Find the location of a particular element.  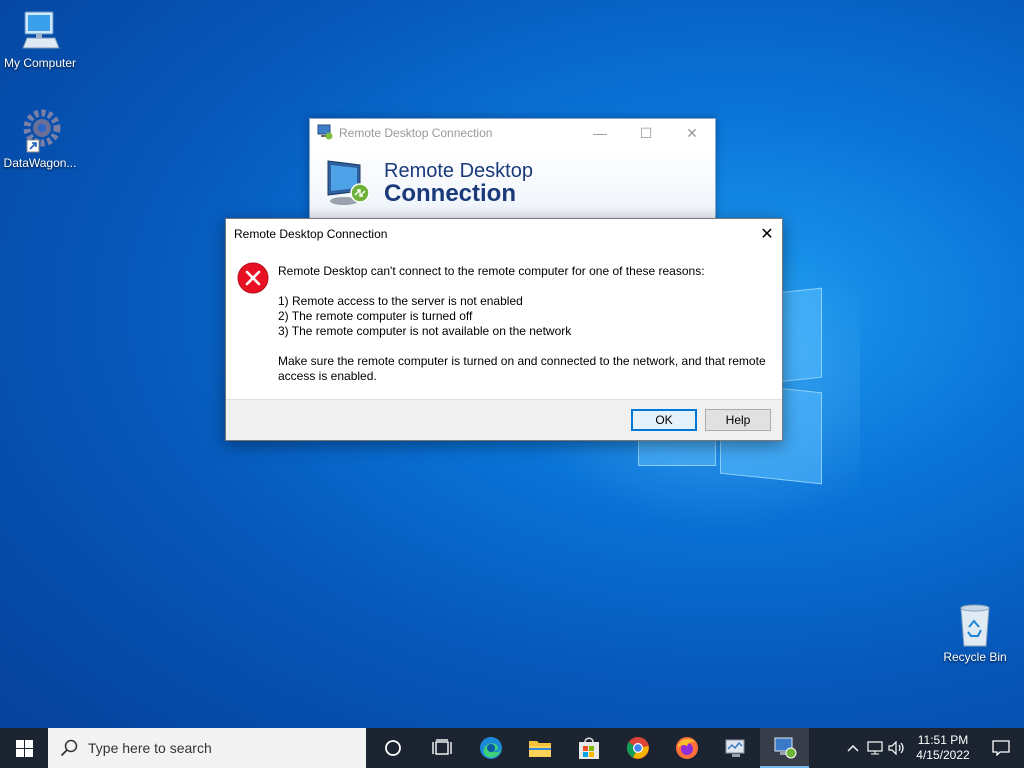

search-icon is located at coordinates (69, 748).